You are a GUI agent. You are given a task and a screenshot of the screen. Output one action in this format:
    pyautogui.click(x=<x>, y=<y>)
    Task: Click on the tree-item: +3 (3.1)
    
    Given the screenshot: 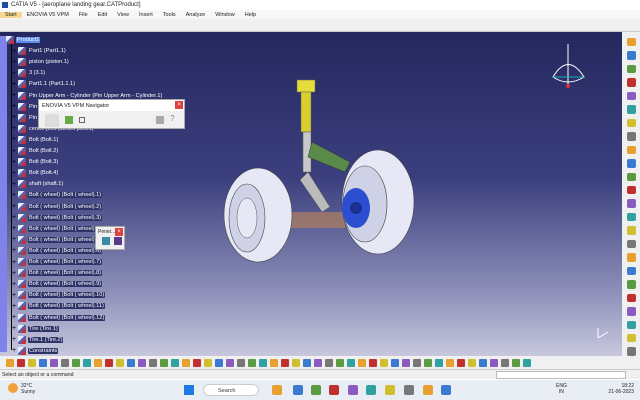 What is the action you would take?
    pyautogui.click(x=29, y=73)
    